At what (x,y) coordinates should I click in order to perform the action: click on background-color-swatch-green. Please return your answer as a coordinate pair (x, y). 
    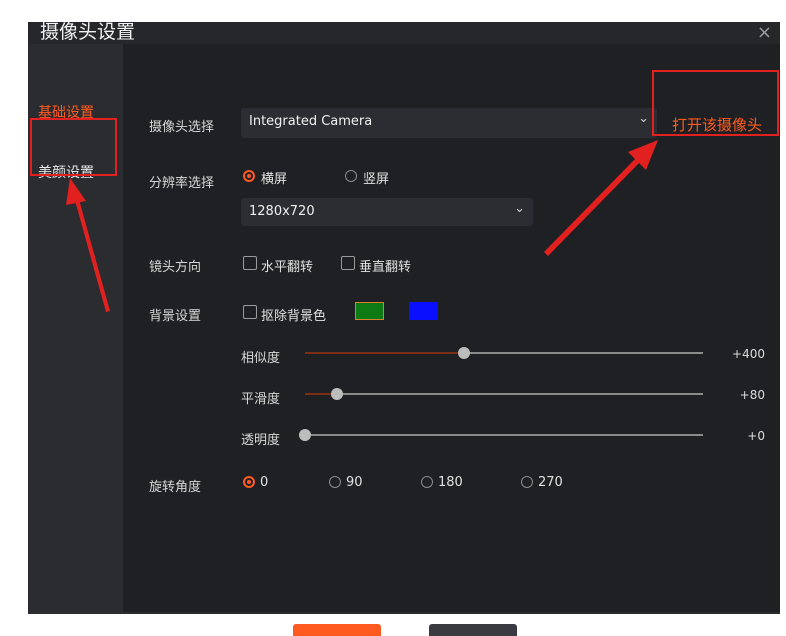
    Looking at the image, I should click on (369, 311).